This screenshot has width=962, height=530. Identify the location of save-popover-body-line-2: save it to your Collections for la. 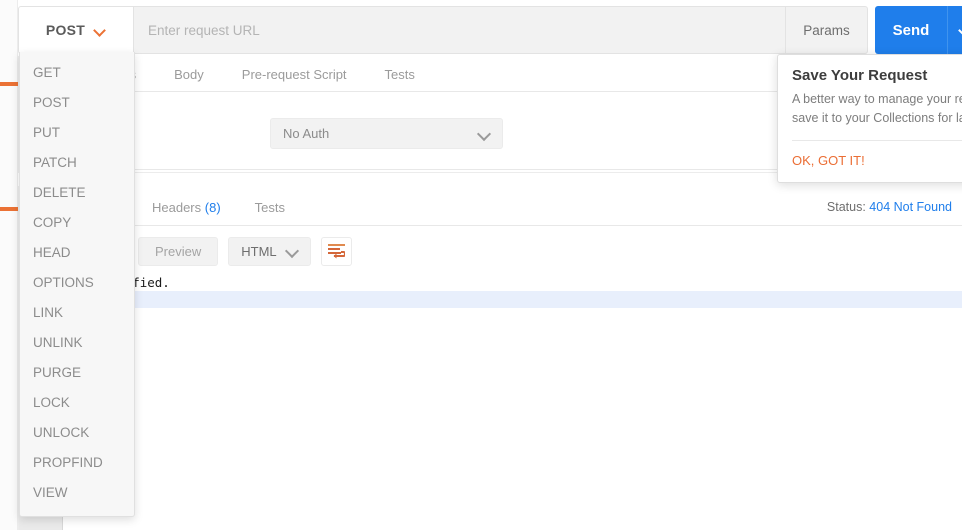
(877, 118).